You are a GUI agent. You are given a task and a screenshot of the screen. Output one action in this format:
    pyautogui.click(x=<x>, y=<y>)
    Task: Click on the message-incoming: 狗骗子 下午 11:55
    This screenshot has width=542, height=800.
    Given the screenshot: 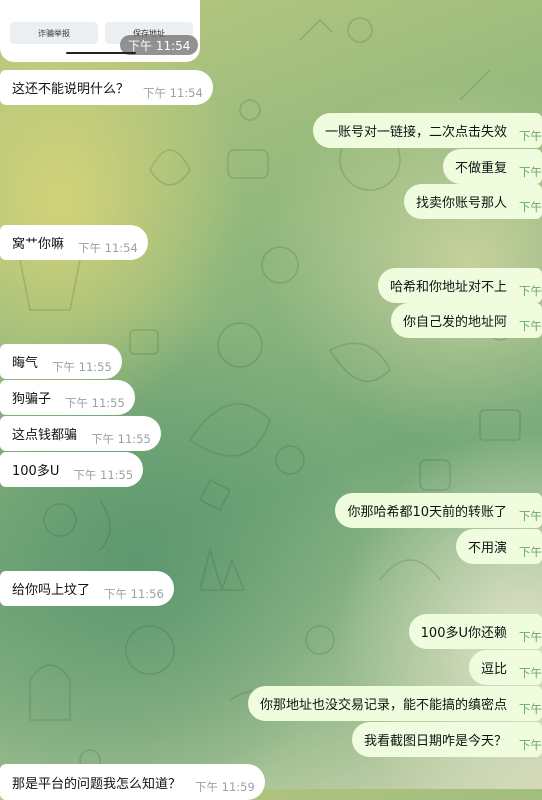 What is the action you would take?
    pyautogui.click(x=67, y=397)
    